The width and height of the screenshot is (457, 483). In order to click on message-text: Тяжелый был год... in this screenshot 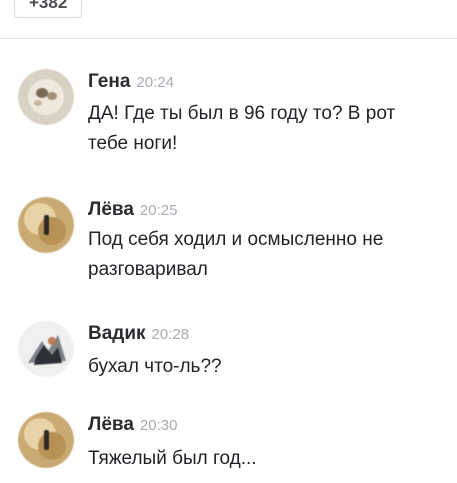, I will do `click(172, 458)`.